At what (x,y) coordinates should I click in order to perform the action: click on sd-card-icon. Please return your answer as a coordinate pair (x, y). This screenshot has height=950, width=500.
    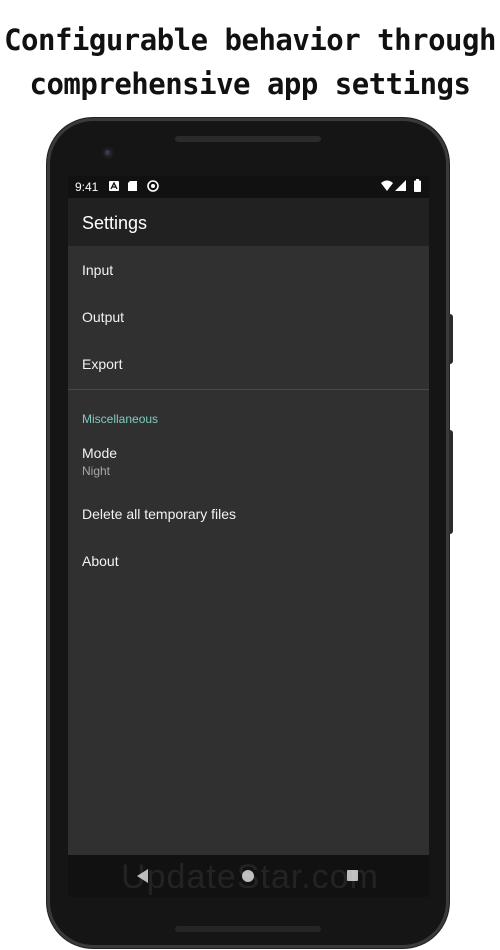
    Looking at the image, I should click on (132, 186).